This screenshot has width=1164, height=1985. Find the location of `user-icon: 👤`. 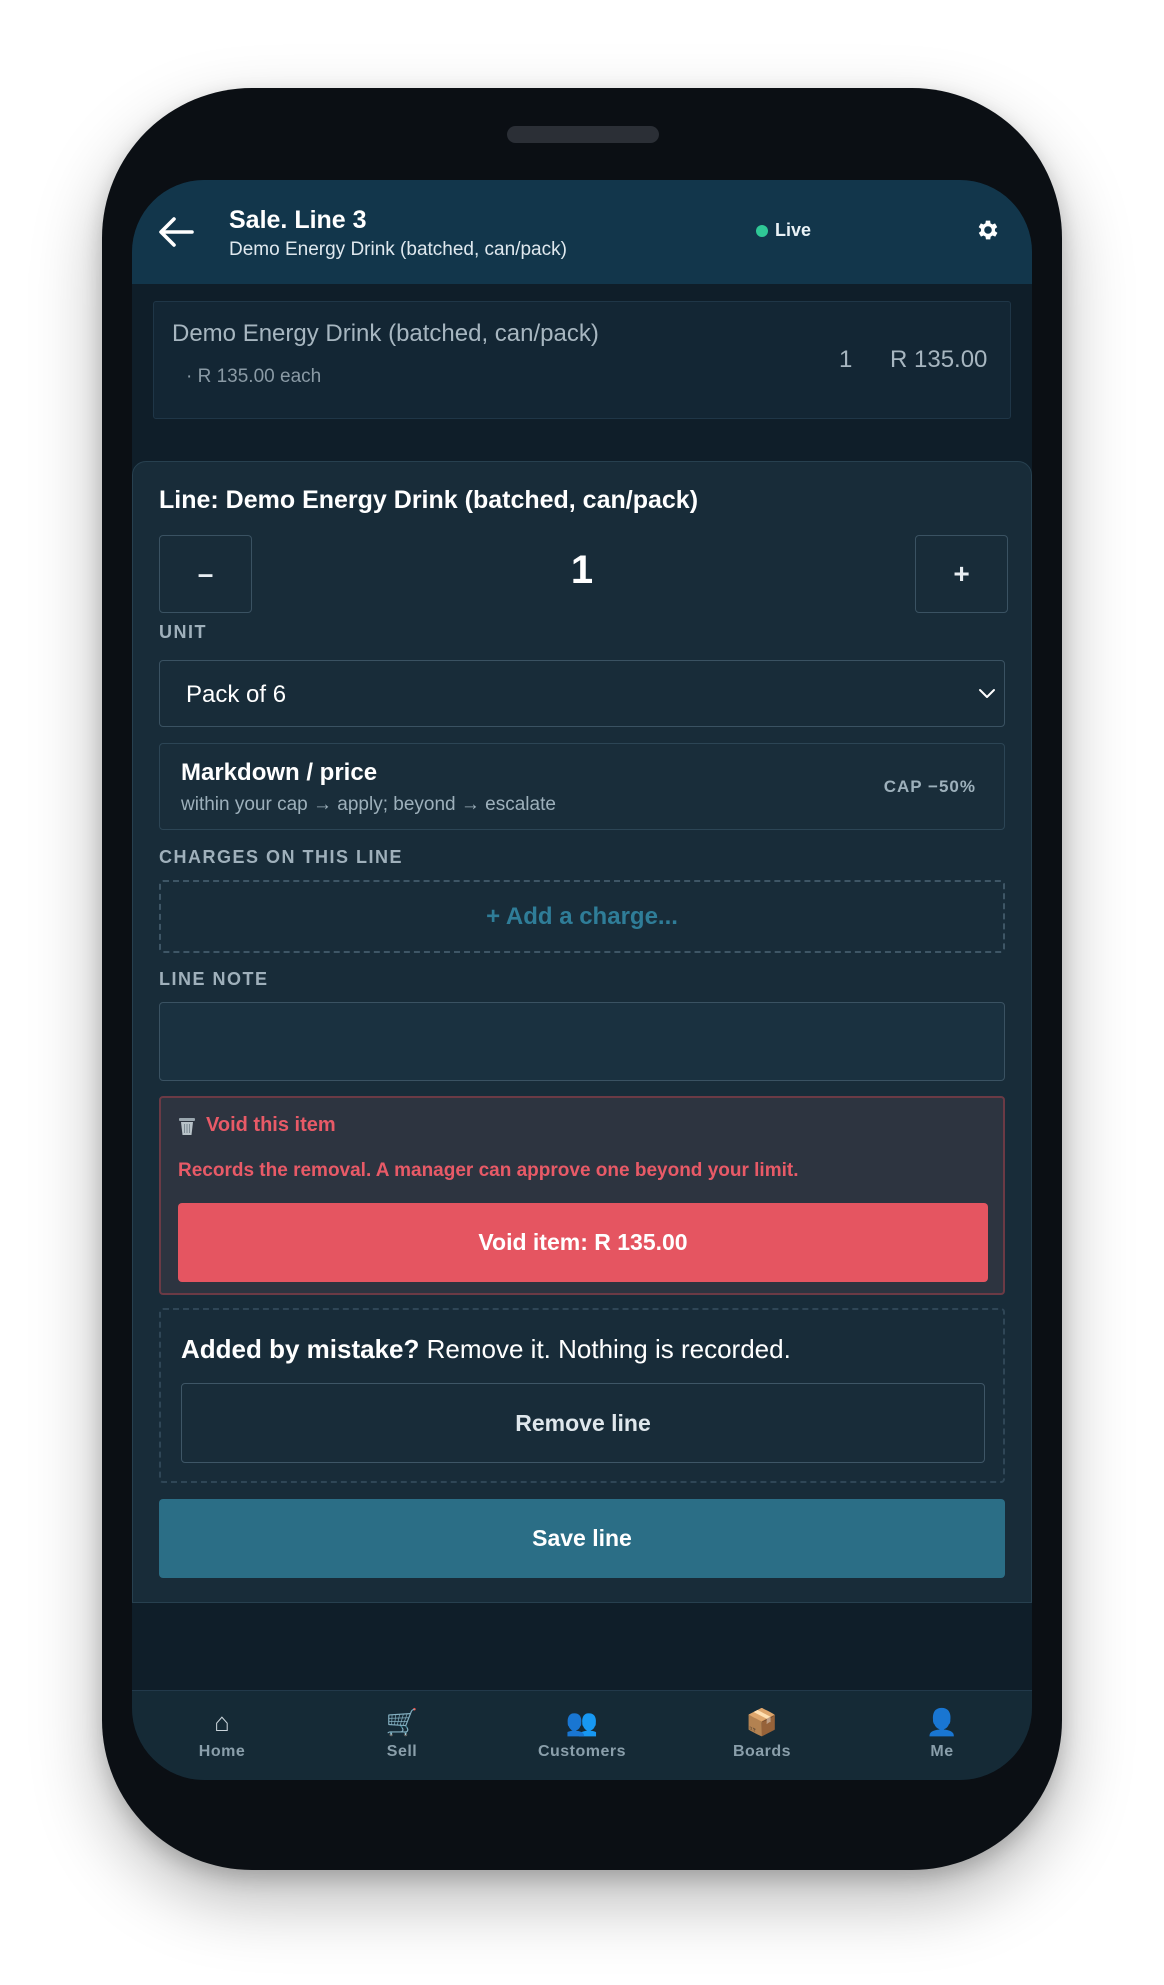

user-icon: 👤 is located at coordinates (942, 1722).